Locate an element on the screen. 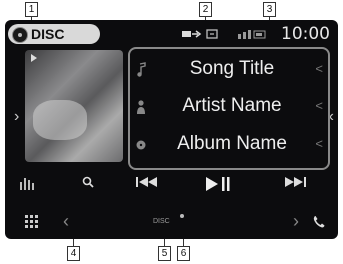 This screenshot has height=264, width=343. page-indicator-icon is located at coordinates (182, 216).